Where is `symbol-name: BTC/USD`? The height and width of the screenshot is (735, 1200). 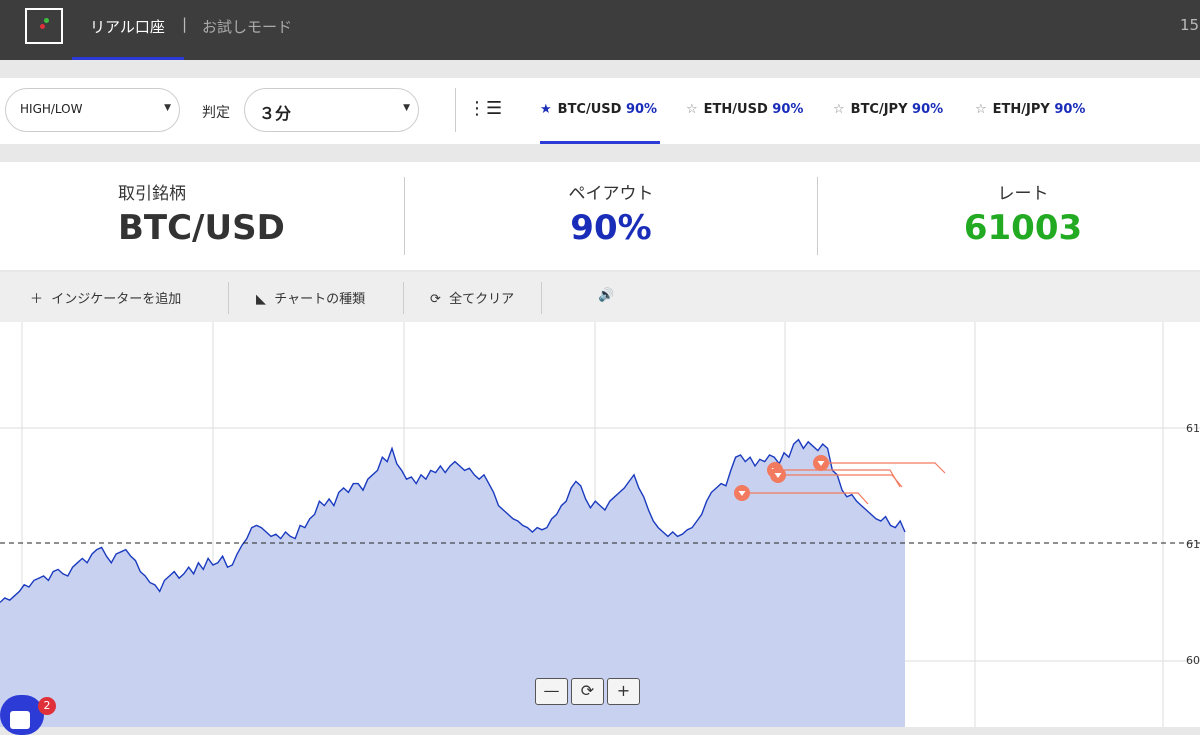 symbol-name: BTC/USD is located at coordinates (589, 109).